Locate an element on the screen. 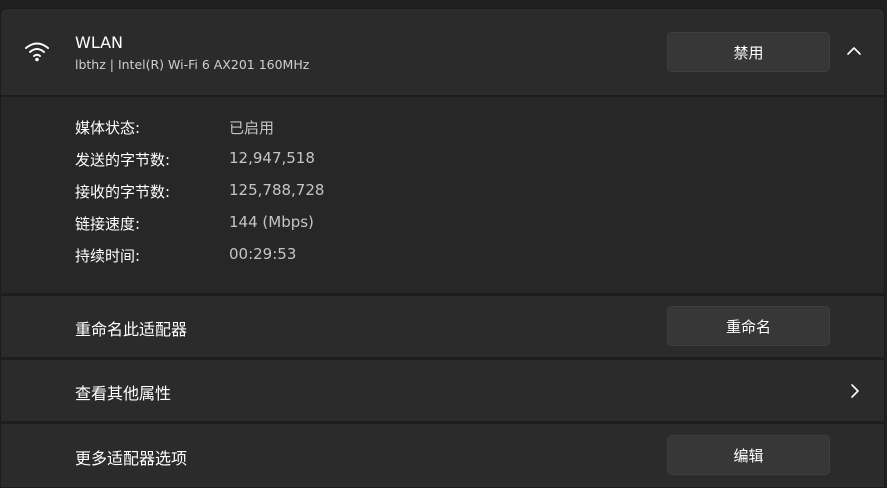 The height and width of the screenshot is (488, 887). bytes-received-label: 接收的字节数: is located at coordinates (123, 192).